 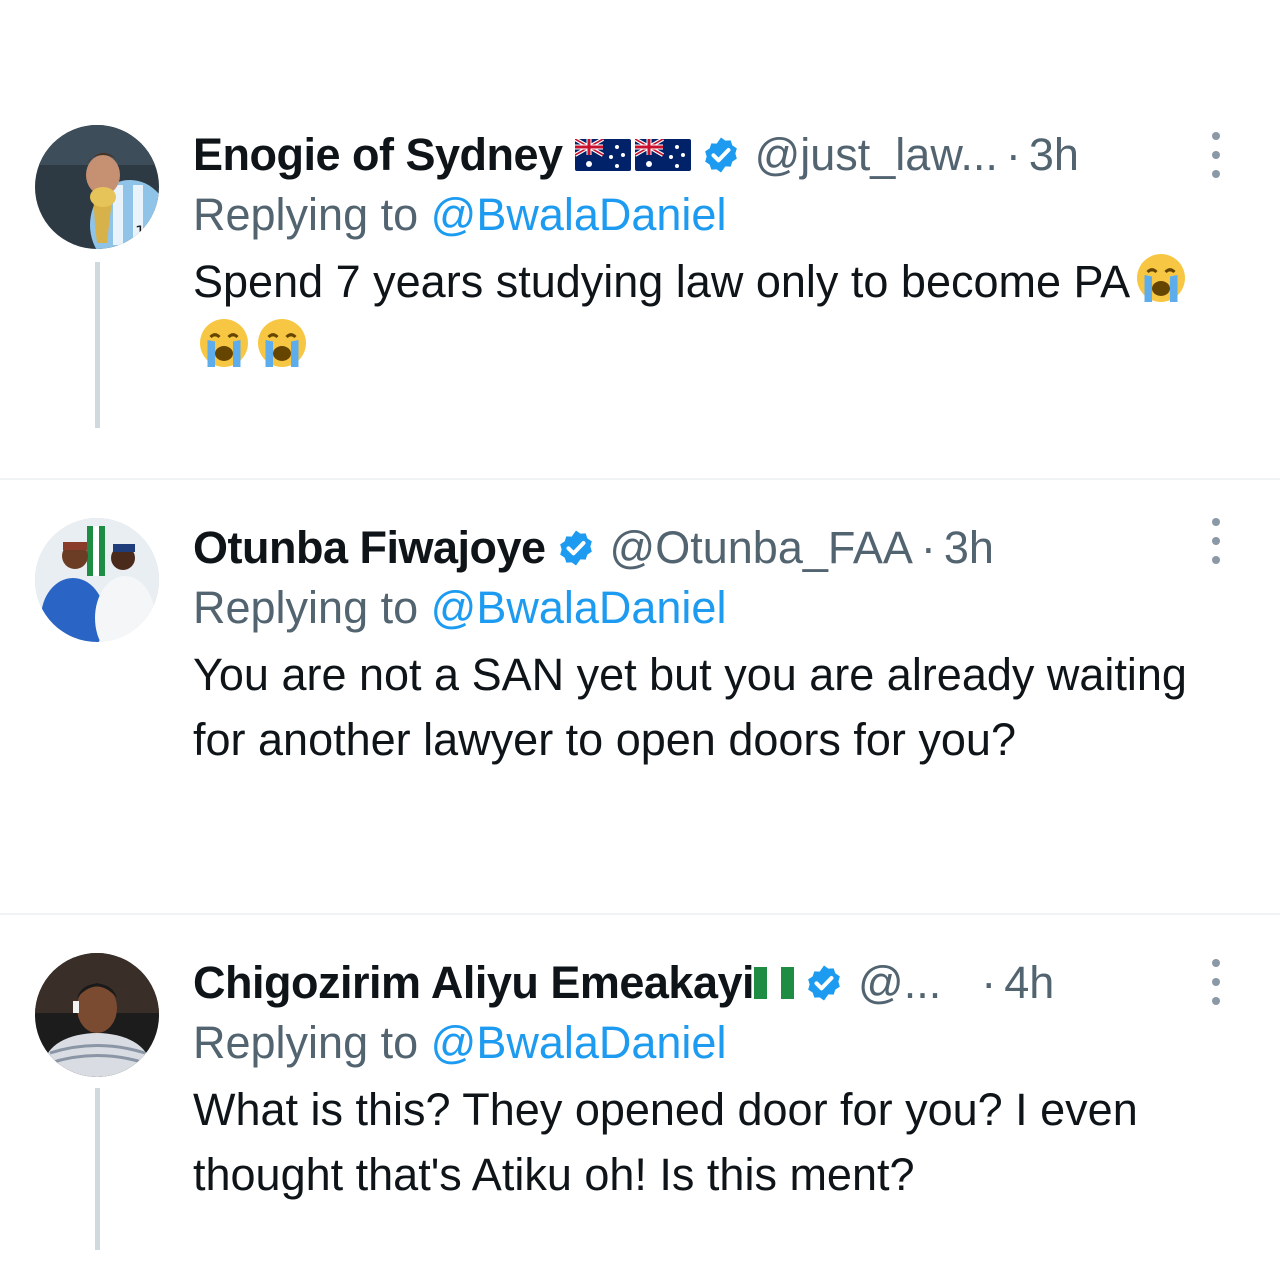 I want to click on display-name: Enogie of Sydney, so click(x=378, y=155).